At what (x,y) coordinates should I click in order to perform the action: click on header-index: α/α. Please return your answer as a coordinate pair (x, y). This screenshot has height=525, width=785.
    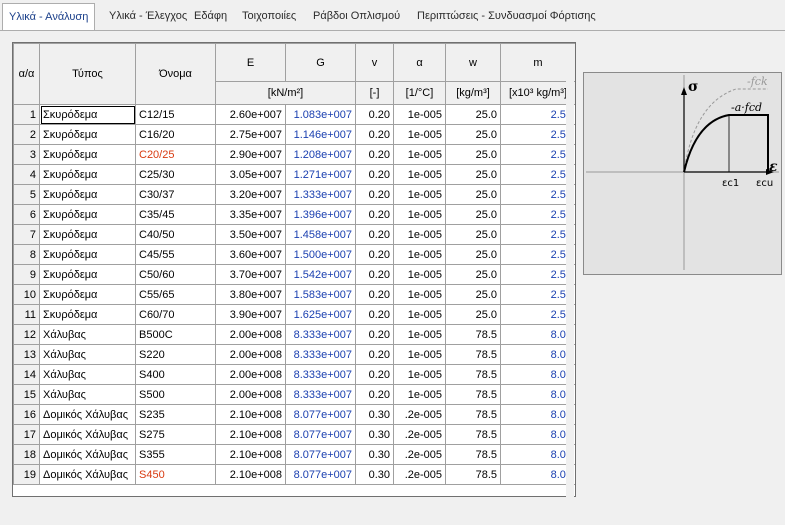
    Looking at the image, I should click on (26, 74).